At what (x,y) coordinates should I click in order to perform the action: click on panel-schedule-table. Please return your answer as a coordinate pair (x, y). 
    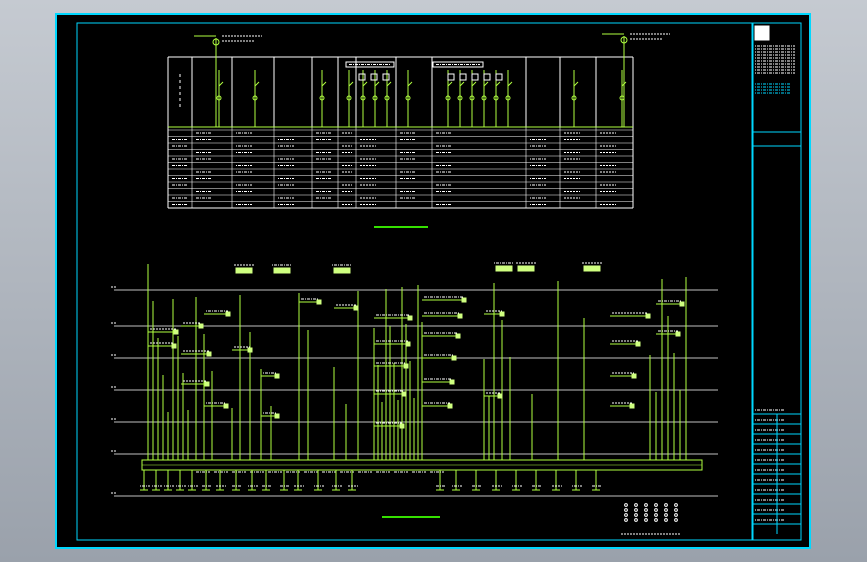
    Looking at the image, I should click on (400, 168).